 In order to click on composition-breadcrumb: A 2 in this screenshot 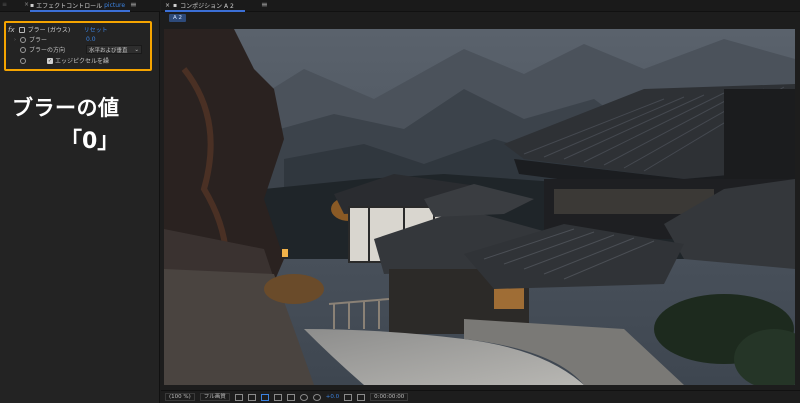, I will do `click(480, 18)`.